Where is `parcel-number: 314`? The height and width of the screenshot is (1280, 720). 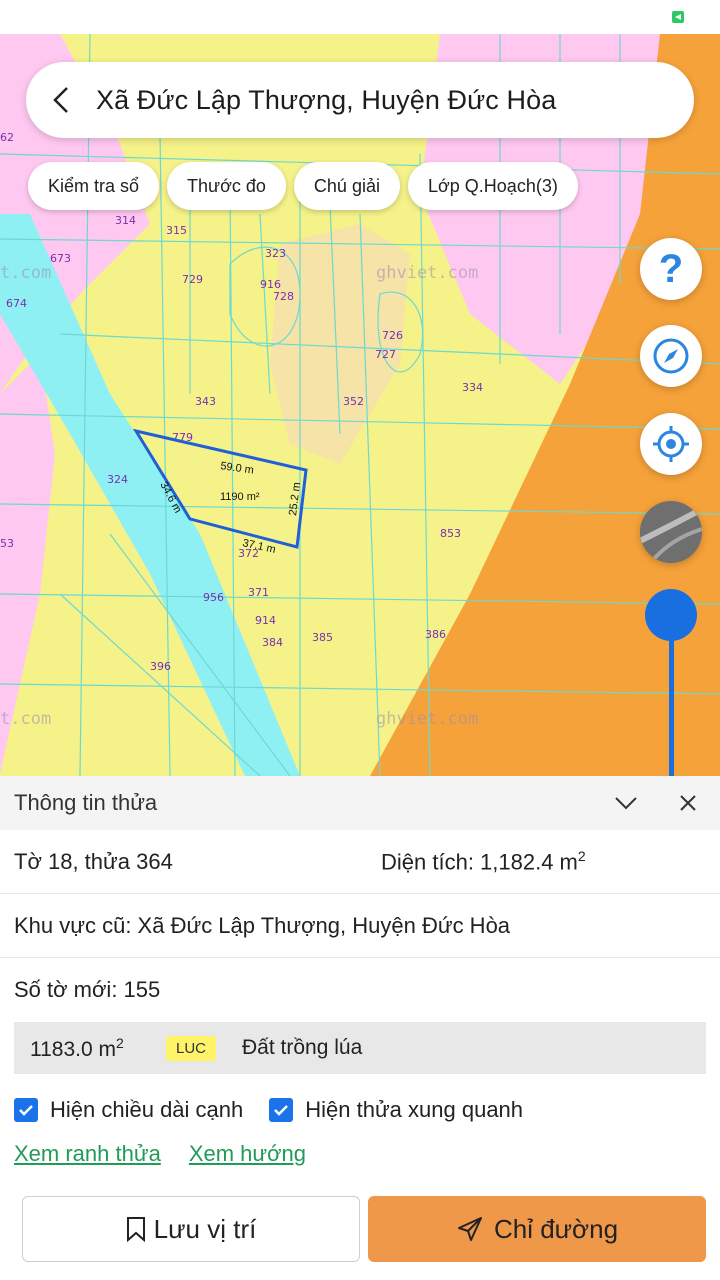
parcel-number: 314 is located at coordinates (125, 220).